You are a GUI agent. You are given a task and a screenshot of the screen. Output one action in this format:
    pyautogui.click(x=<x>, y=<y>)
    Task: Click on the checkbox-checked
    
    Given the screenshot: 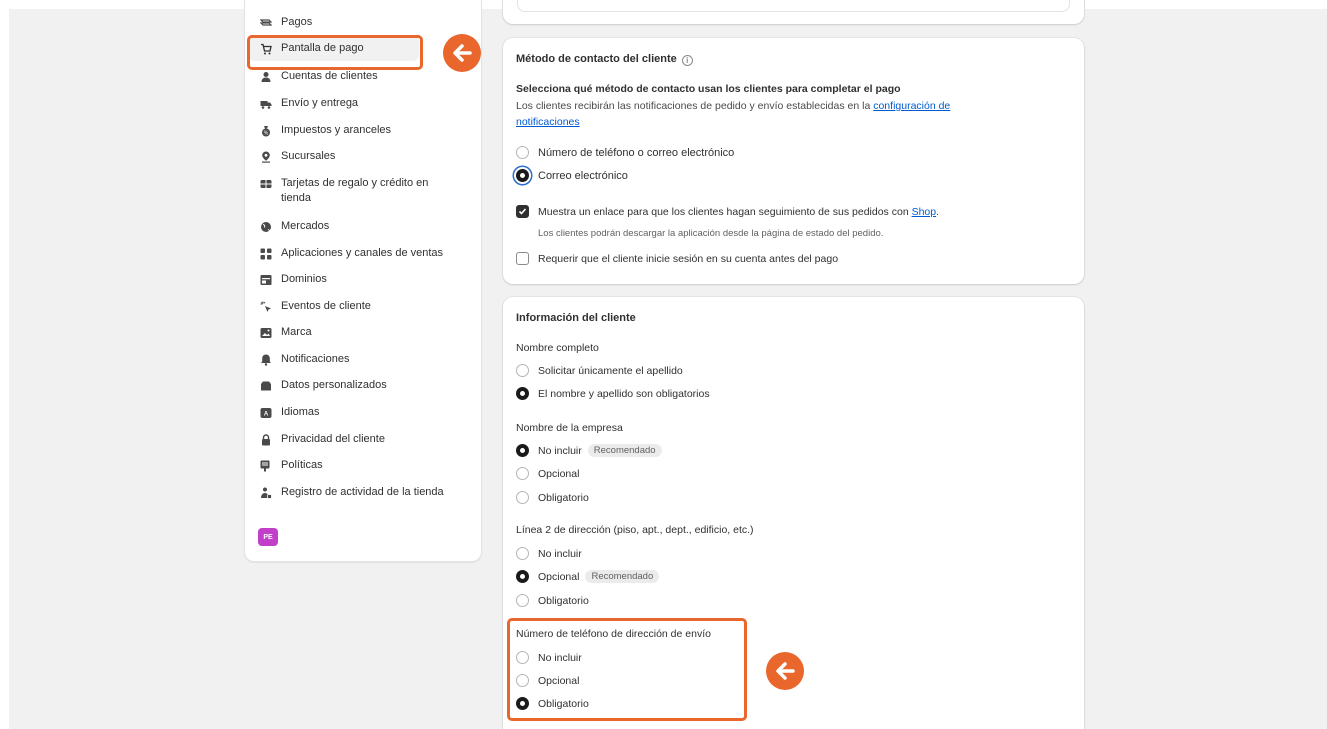 What is the action you would take?
    pyautogui.click(x=522, y=211)
    